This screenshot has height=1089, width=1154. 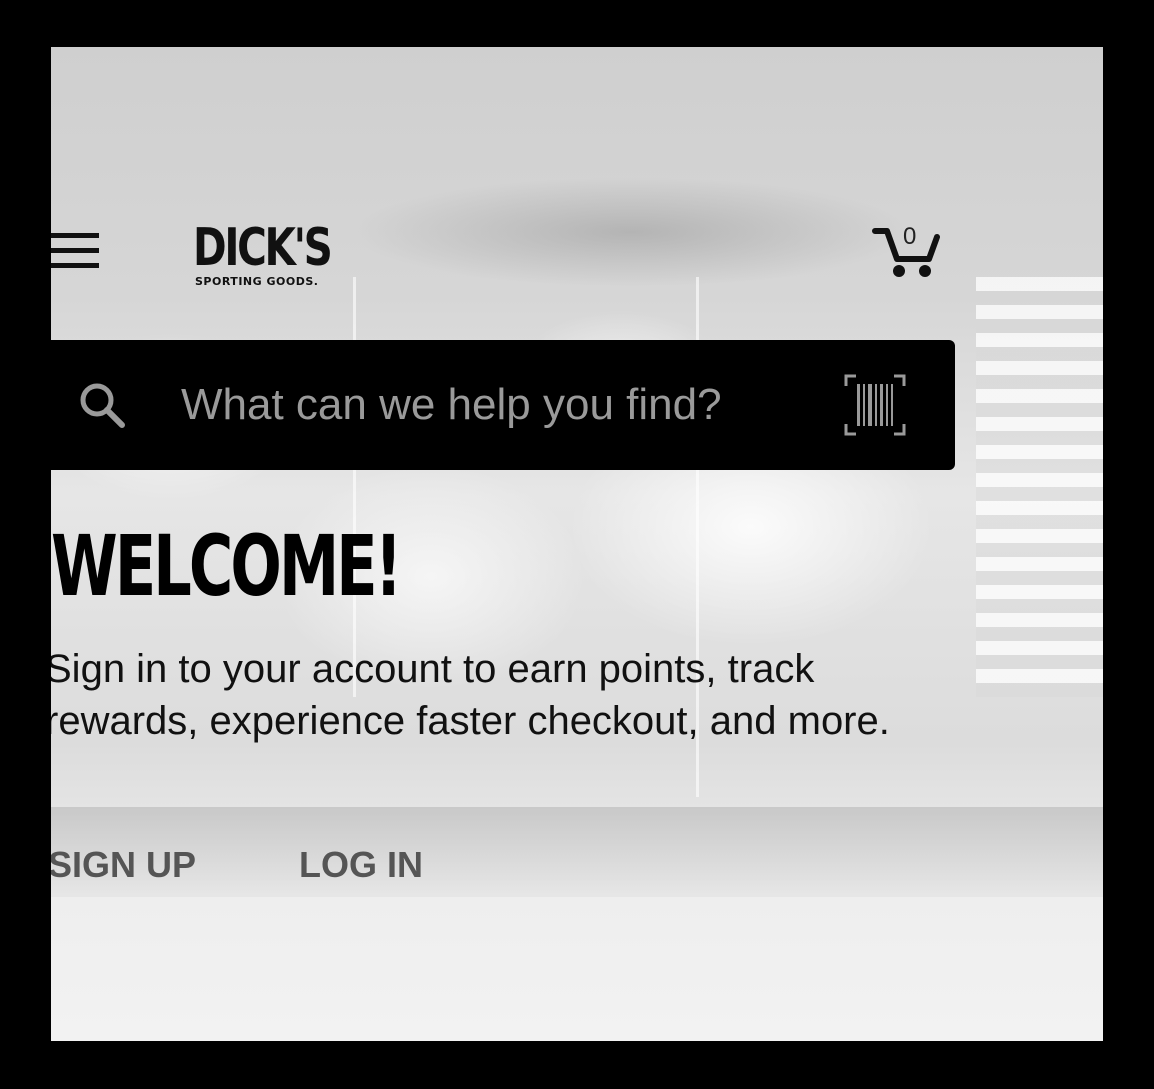 What do you see at coordinates (226, 566) in the screenshot?
I see `welcome-heading: WELCOME!` at bounding box center [226, 566].